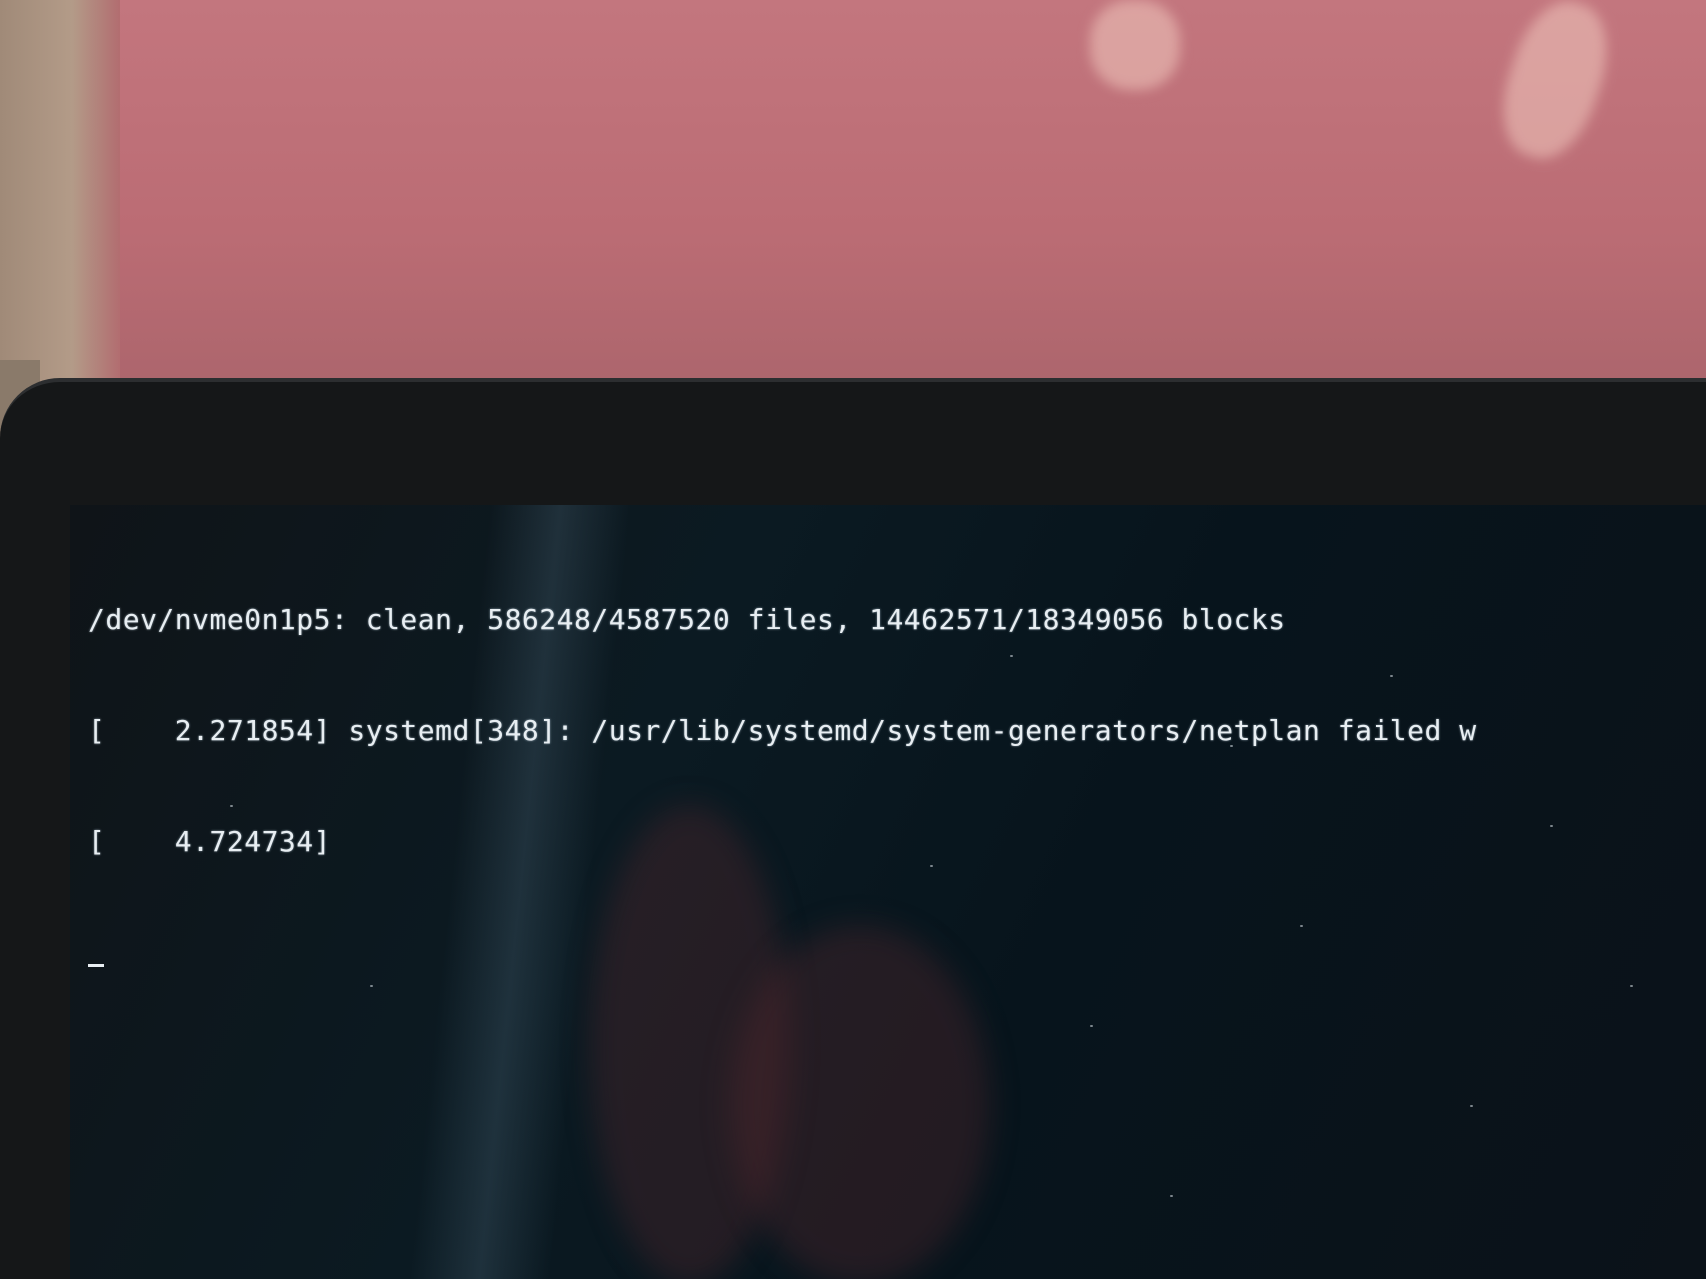  Describe the element at coordinates (782, 952) in the screenshot. I see `console-cursor-line` at that location.